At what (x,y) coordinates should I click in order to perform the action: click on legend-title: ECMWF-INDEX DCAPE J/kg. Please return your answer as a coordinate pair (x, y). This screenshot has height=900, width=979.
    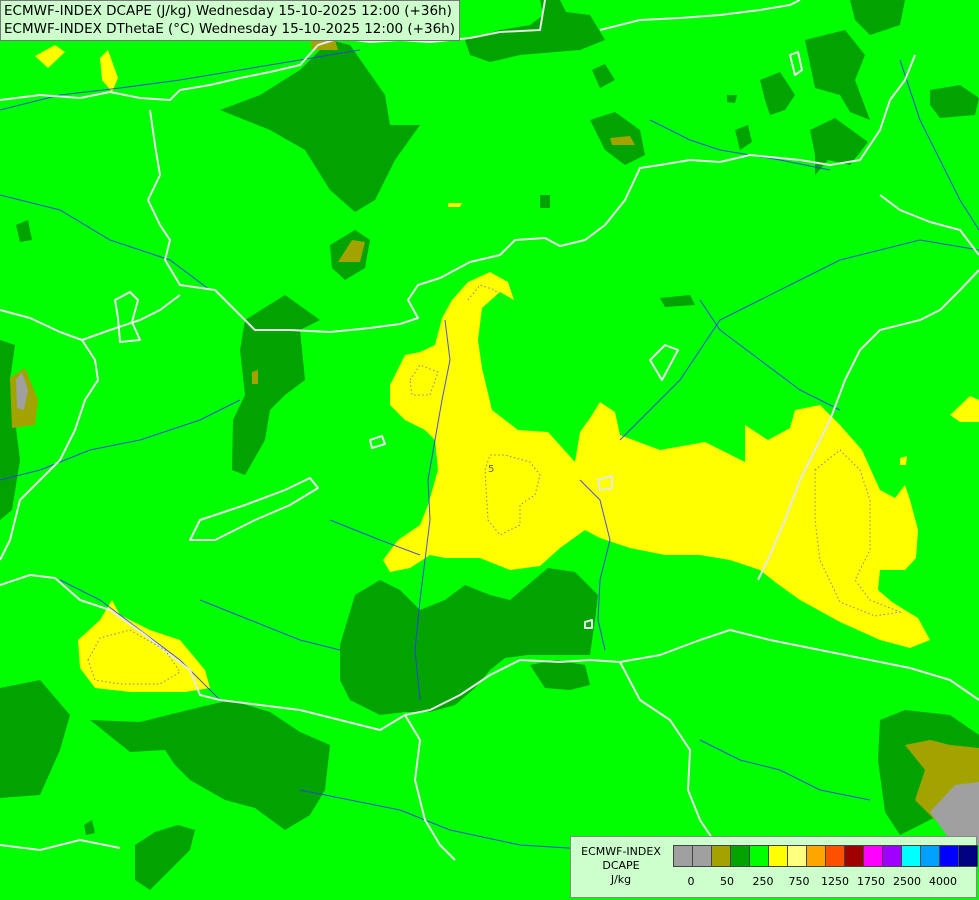
    Looking at the image, I should click on (621, 866).